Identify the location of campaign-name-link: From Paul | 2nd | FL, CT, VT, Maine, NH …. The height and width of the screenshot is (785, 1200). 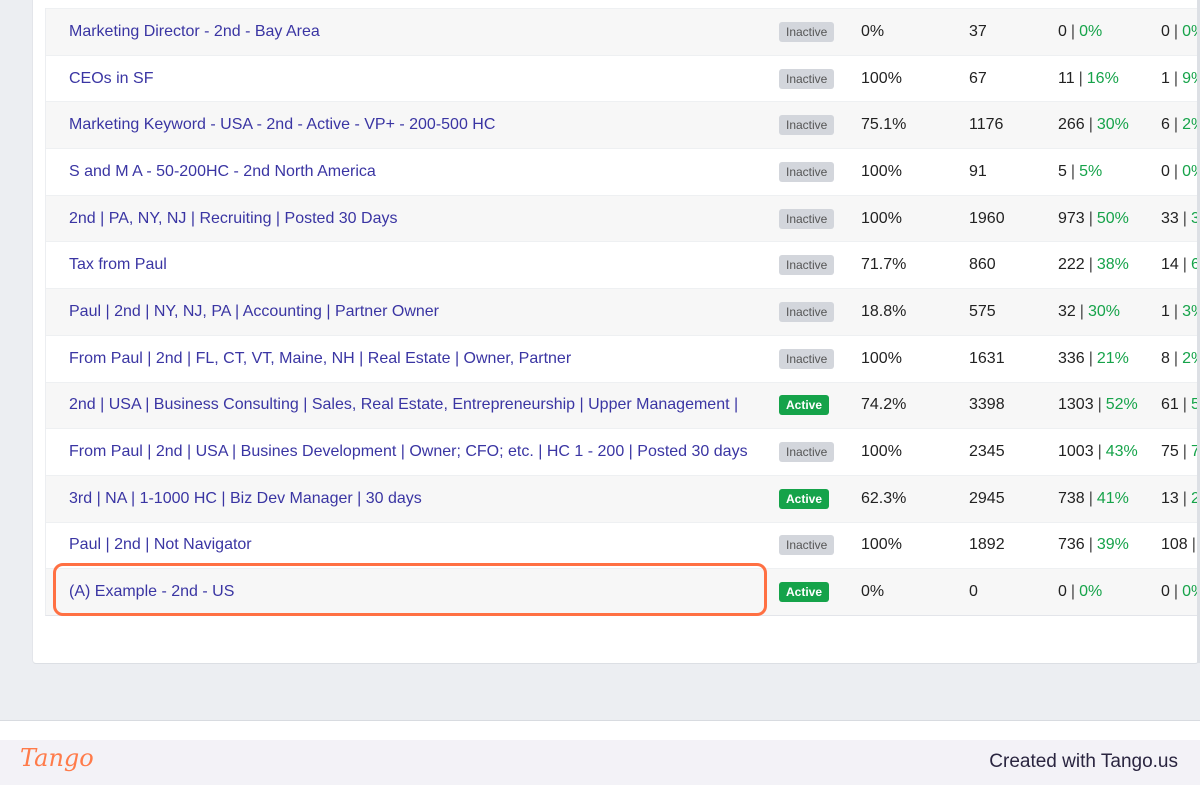
(320, 359).